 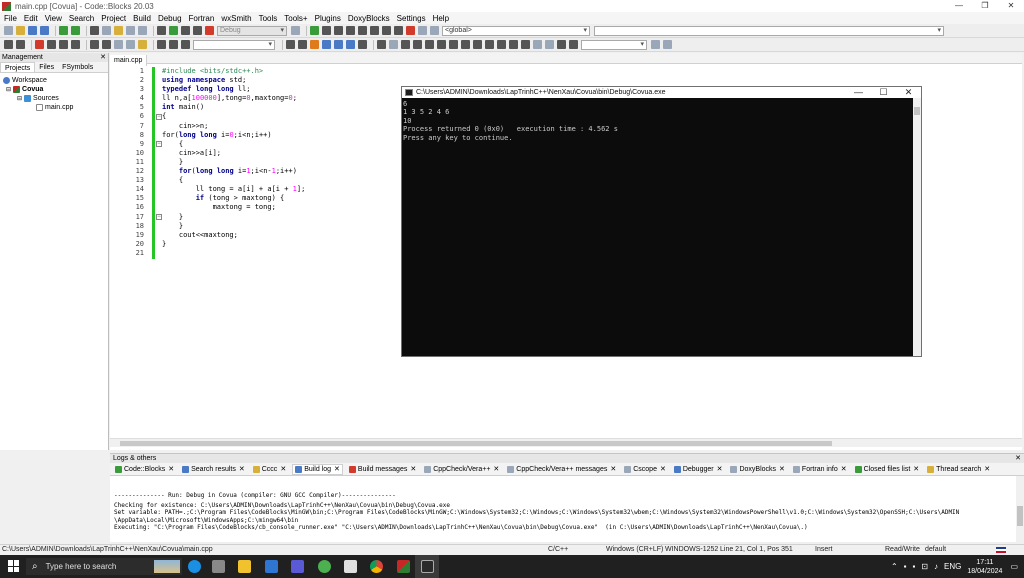 I want to click on tree-item-file: main.cpp, so click(x=54, y=107).